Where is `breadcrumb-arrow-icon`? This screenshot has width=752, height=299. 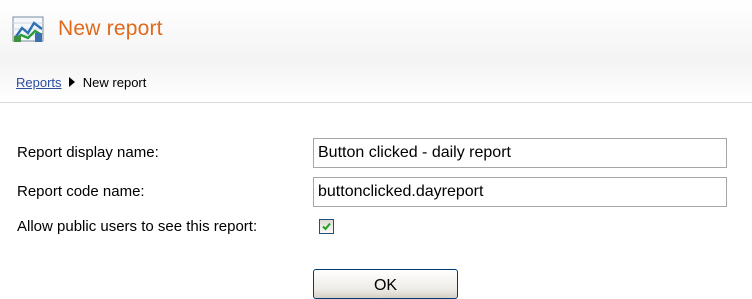
breadcrumb-arrow-icon is located at coordinates (72, 82).